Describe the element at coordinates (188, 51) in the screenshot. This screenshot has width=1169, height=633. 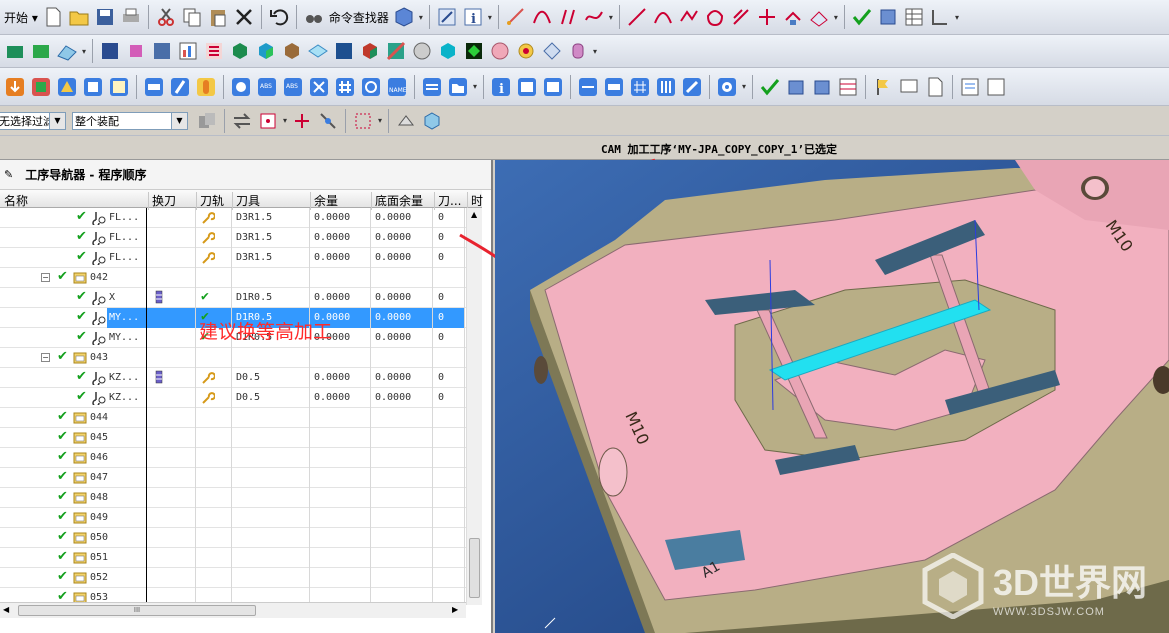
I see `chart-box-icon` at that location.